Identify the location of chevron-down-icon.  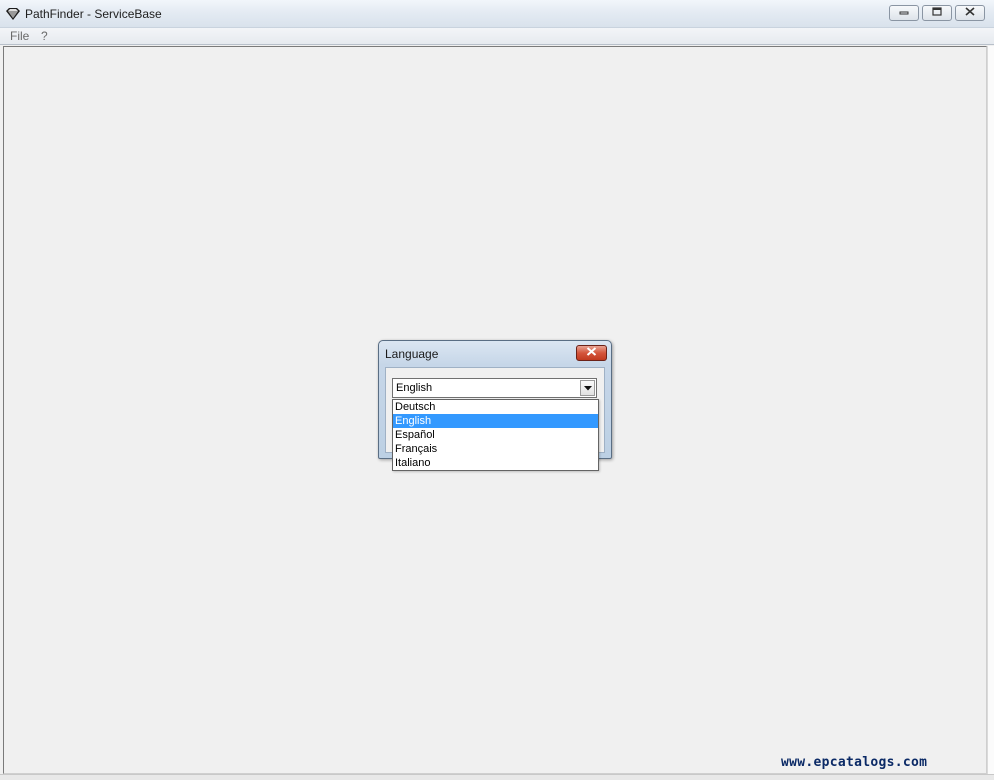
(587, 388).